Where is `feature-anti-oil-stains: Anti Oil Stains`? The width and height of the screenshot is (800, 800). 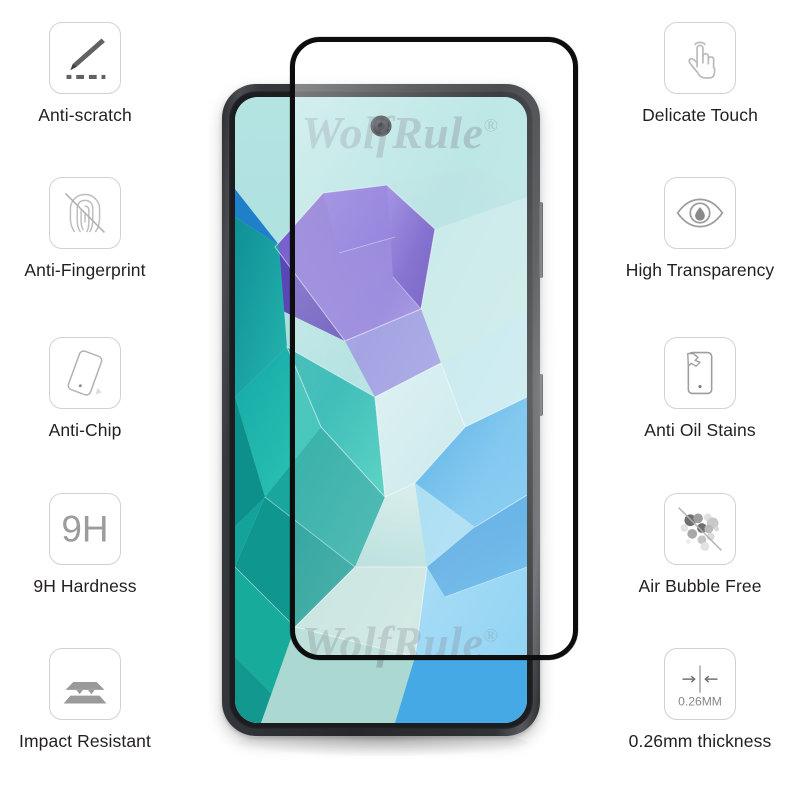
feature-anti-oil-stains: Anti Oil Stains is located at coordinates (700, 388).